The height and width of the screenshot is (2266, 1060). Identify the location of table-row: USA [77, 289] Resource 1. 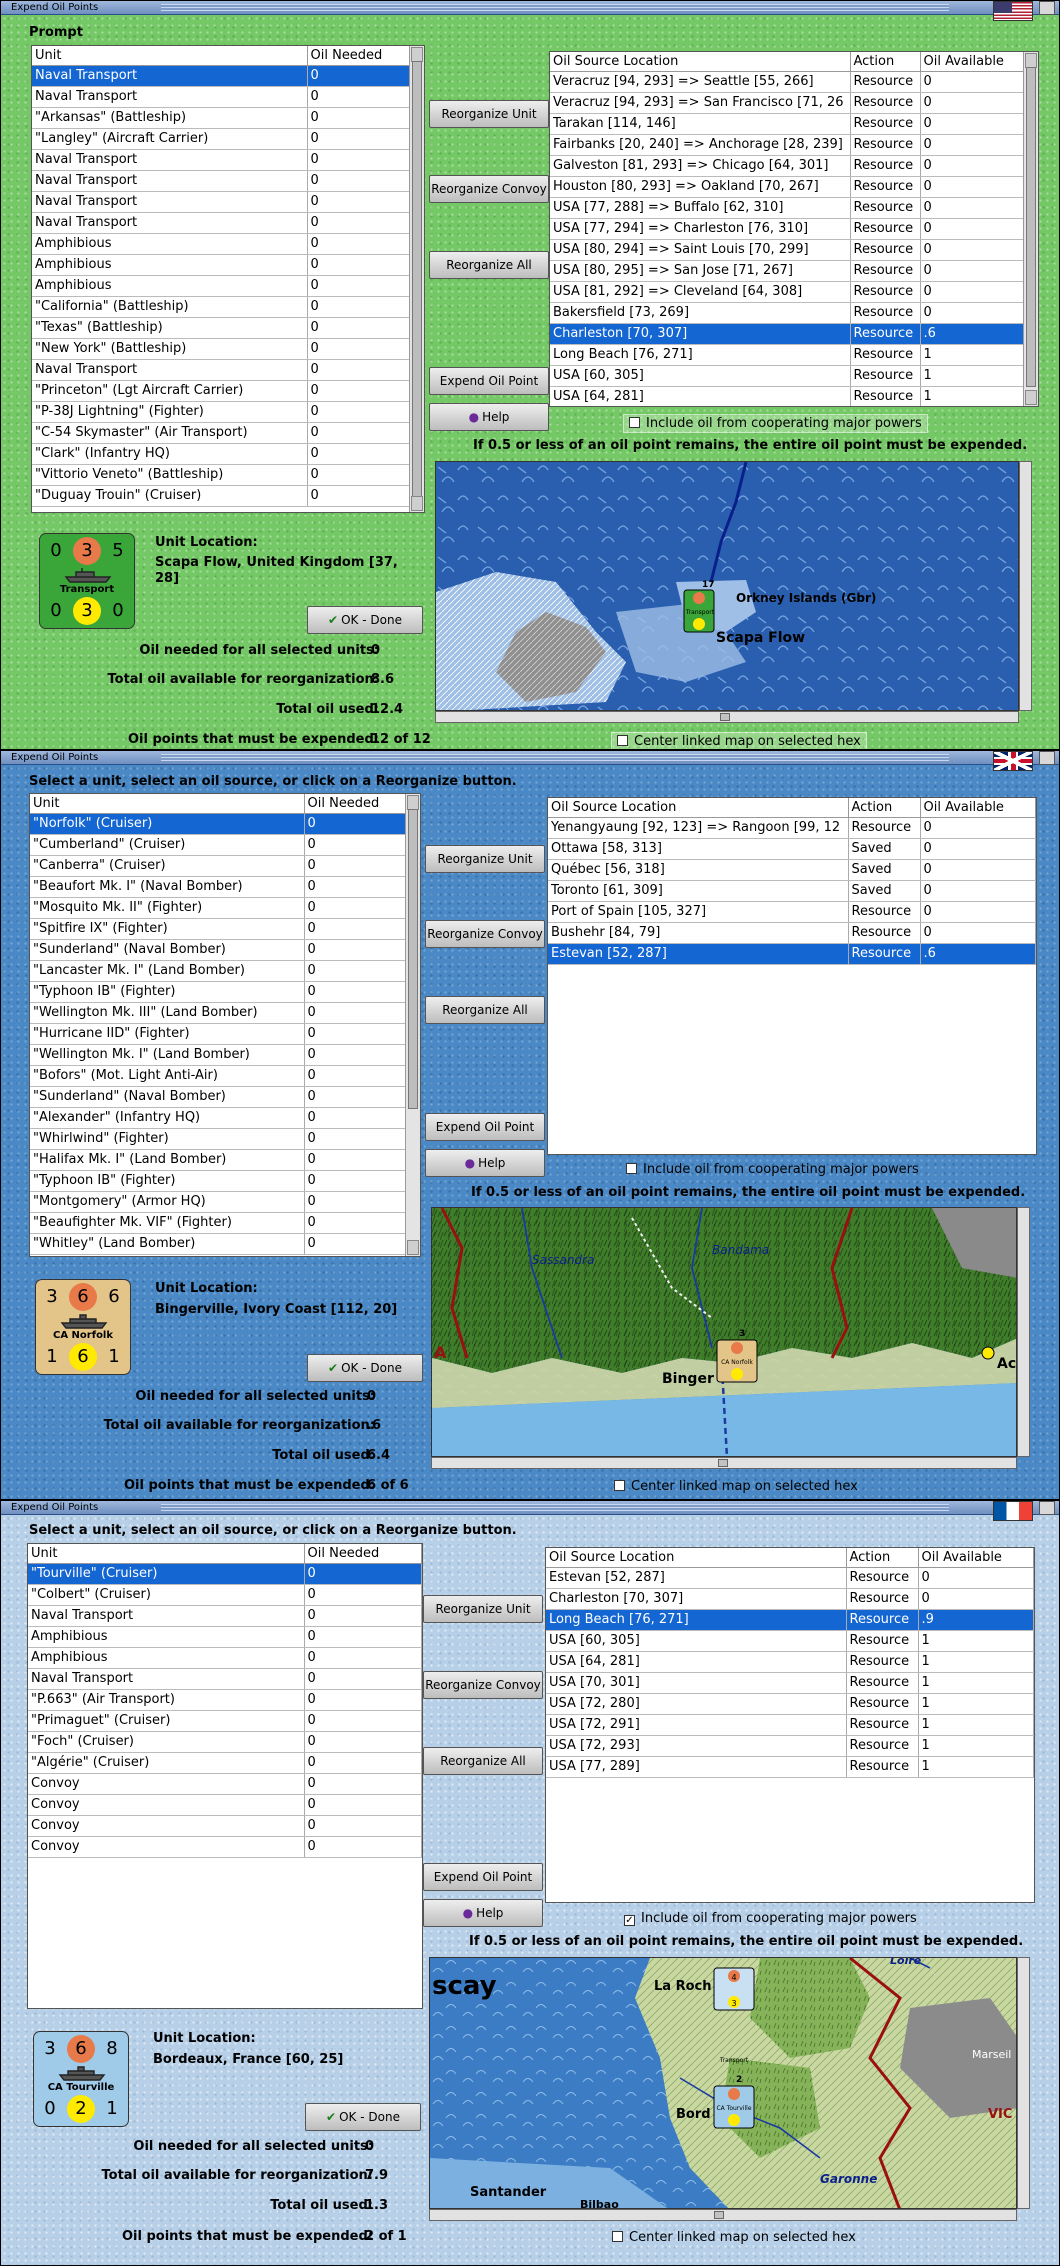
(790, 1767).